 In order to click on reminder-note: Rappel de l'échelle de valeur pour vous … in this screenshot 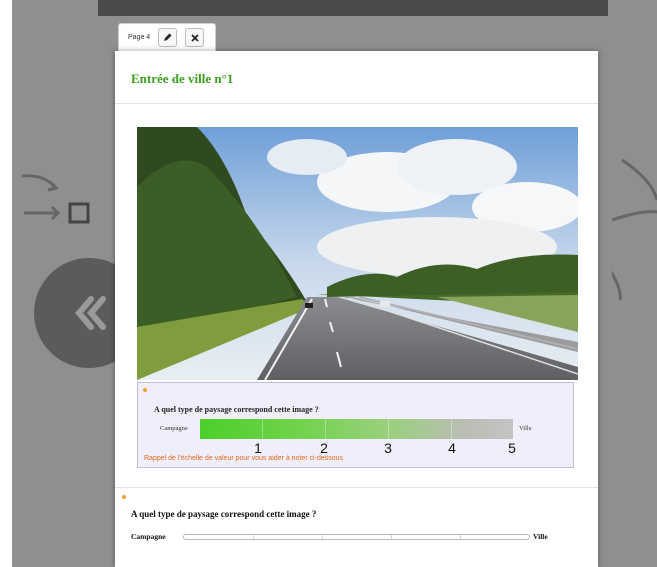, I will do `click(244, 458)`.